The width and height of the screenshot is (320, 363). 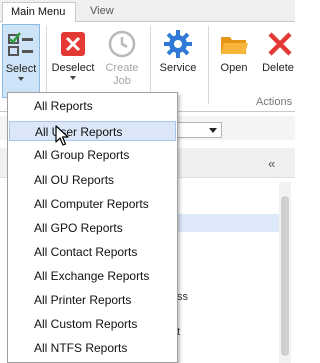 I want to click on tab-main-menu: Main Menu, so click(x=39, y=12).